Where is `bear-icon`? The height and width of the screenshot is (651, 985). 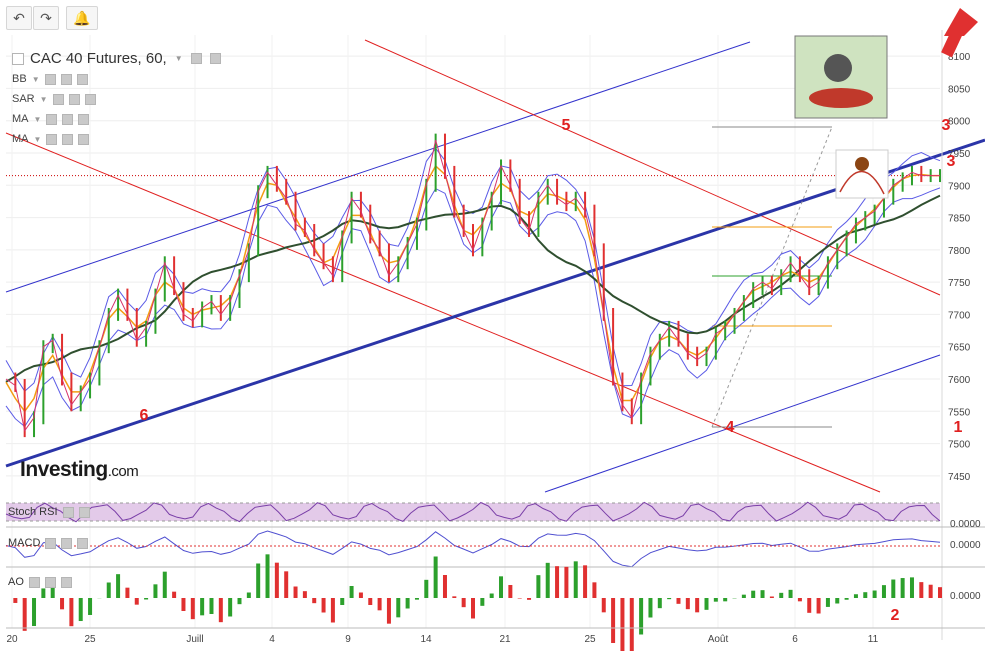 bear-icon is located at coordinates (838, 68).